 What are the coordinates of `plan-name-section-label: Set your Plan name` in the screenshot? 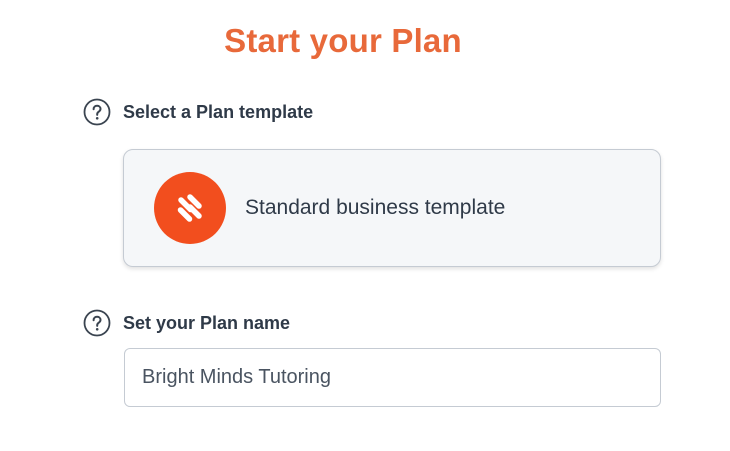 It's located at (186, 323).